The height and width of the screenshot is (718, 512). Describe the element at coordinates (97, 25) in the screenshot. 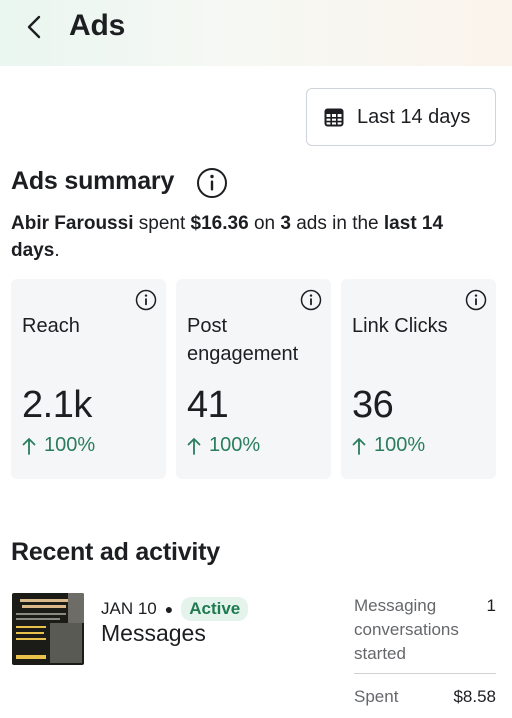

I see `page-title: Ads` at that location.